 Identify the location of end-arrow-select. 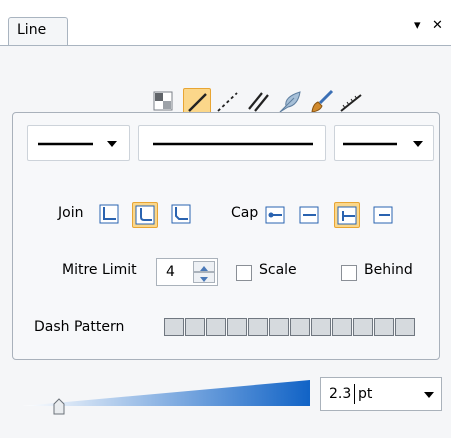
(384, 143).